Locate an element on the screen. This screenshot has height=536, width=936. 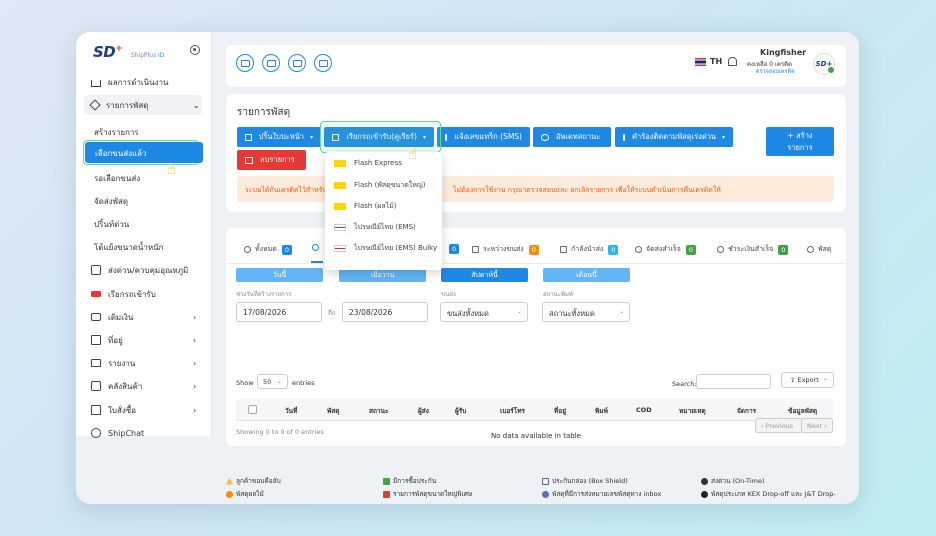
button-label: แจ้งเลขแทร็ก (SMS) is located at coordinates (488, 136).